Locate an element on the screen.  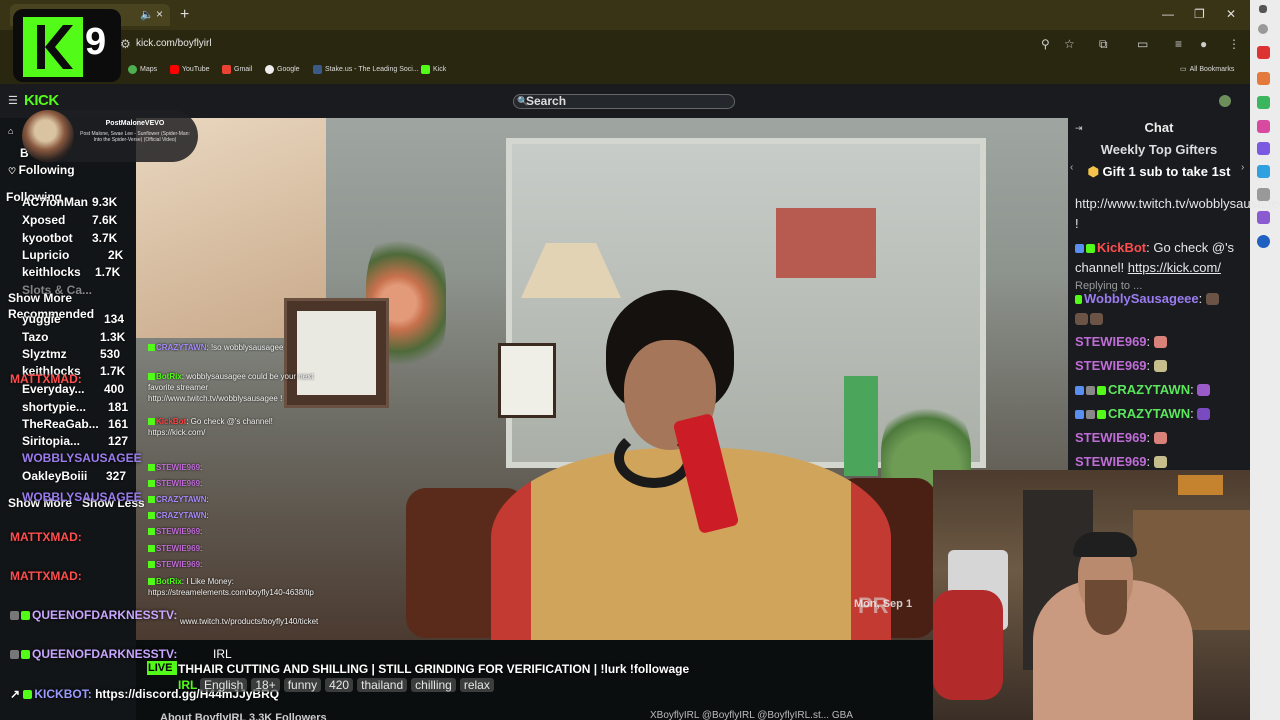
sidebar-item-name: Tazo is located at coordinates (35, 337).